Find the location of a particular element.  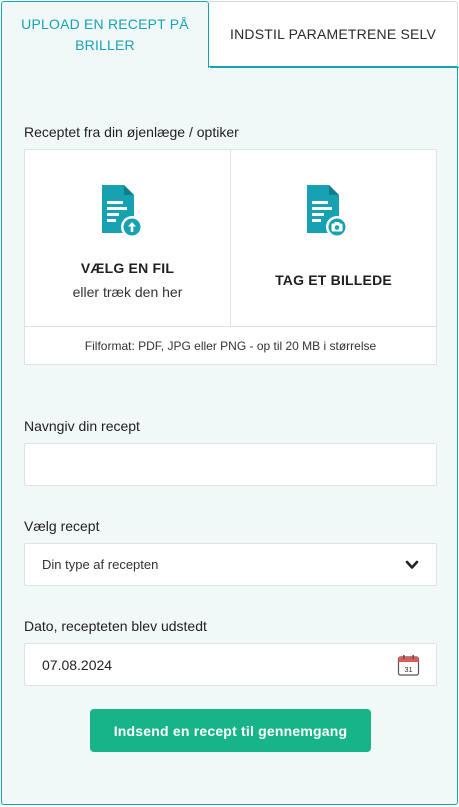

chevron-down-icon is located at coordinates (412, 564).